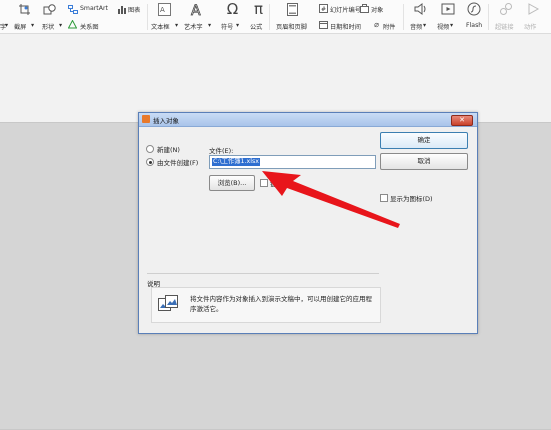 The height and width of the screenshot is (430, 551). I want to click on app-icon, so click(146, 119).